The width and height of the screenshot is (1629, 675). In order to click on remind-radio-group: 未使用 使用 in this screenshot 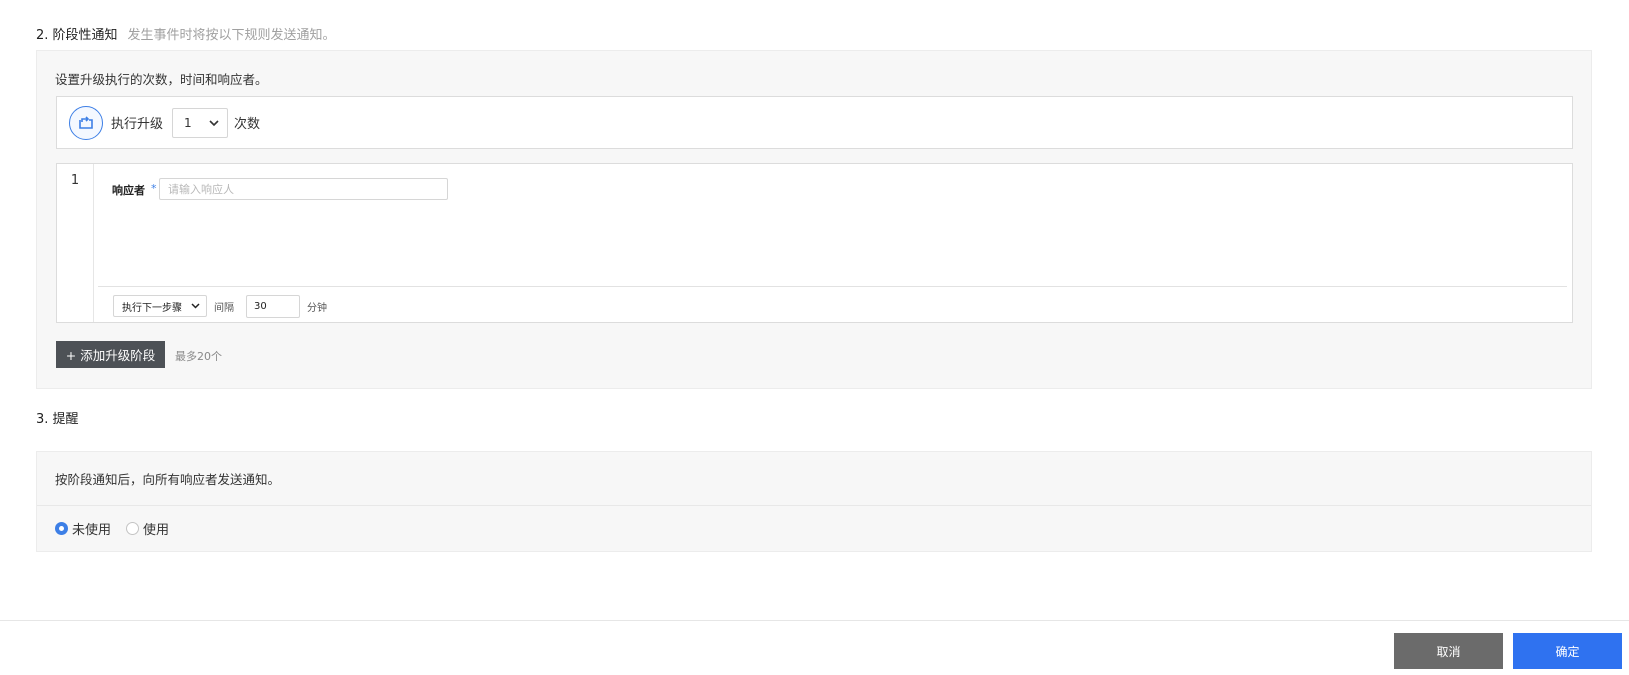, I will do `click(119, 528)`.